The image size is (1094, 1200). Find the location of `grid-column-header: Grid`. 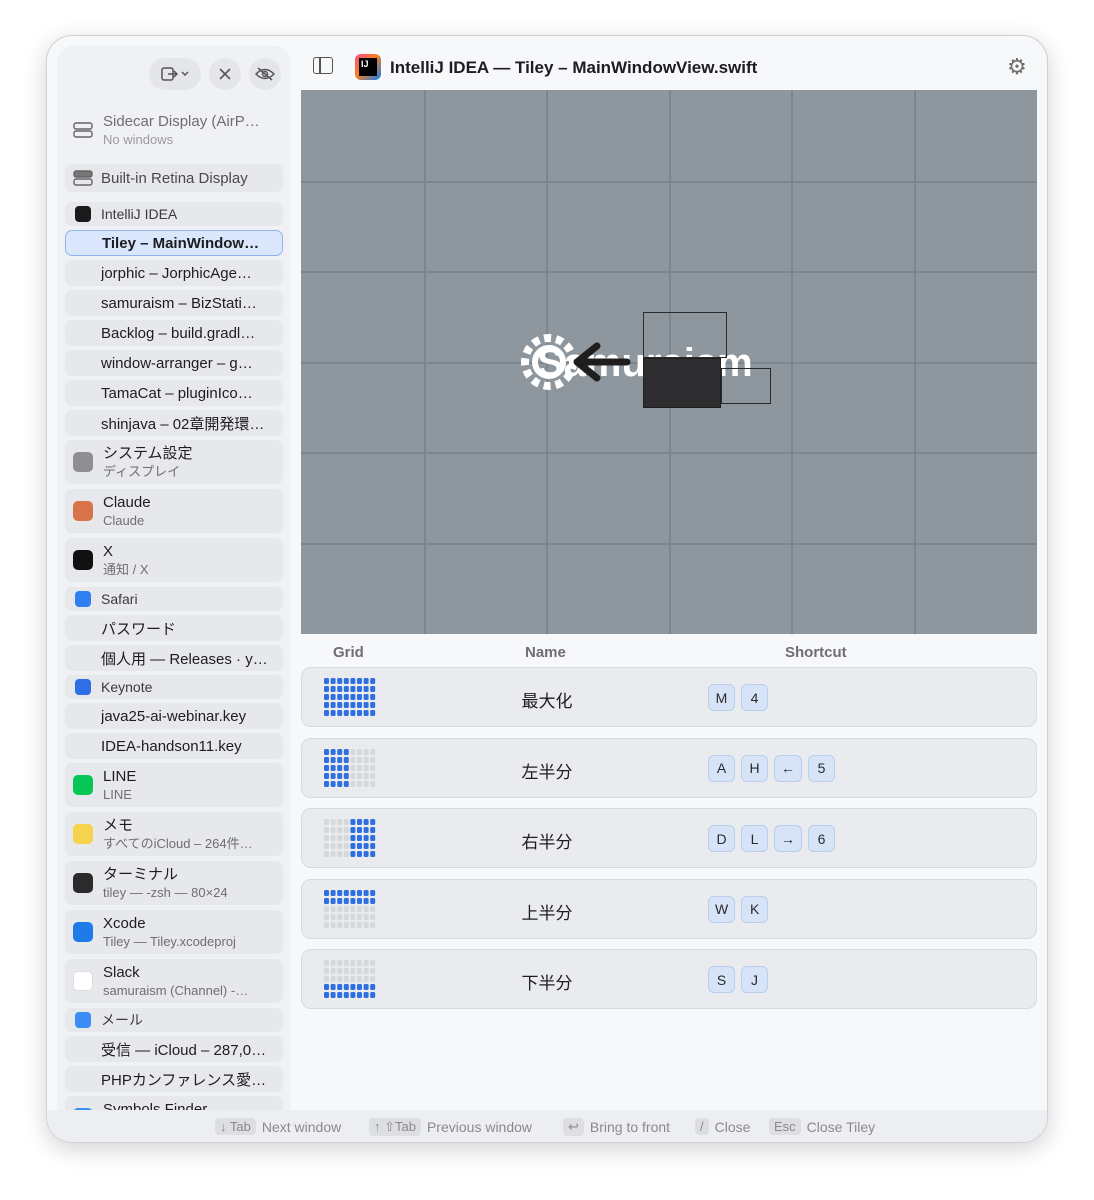

grid-column-header: Grid is located at coordinates (348, 652).